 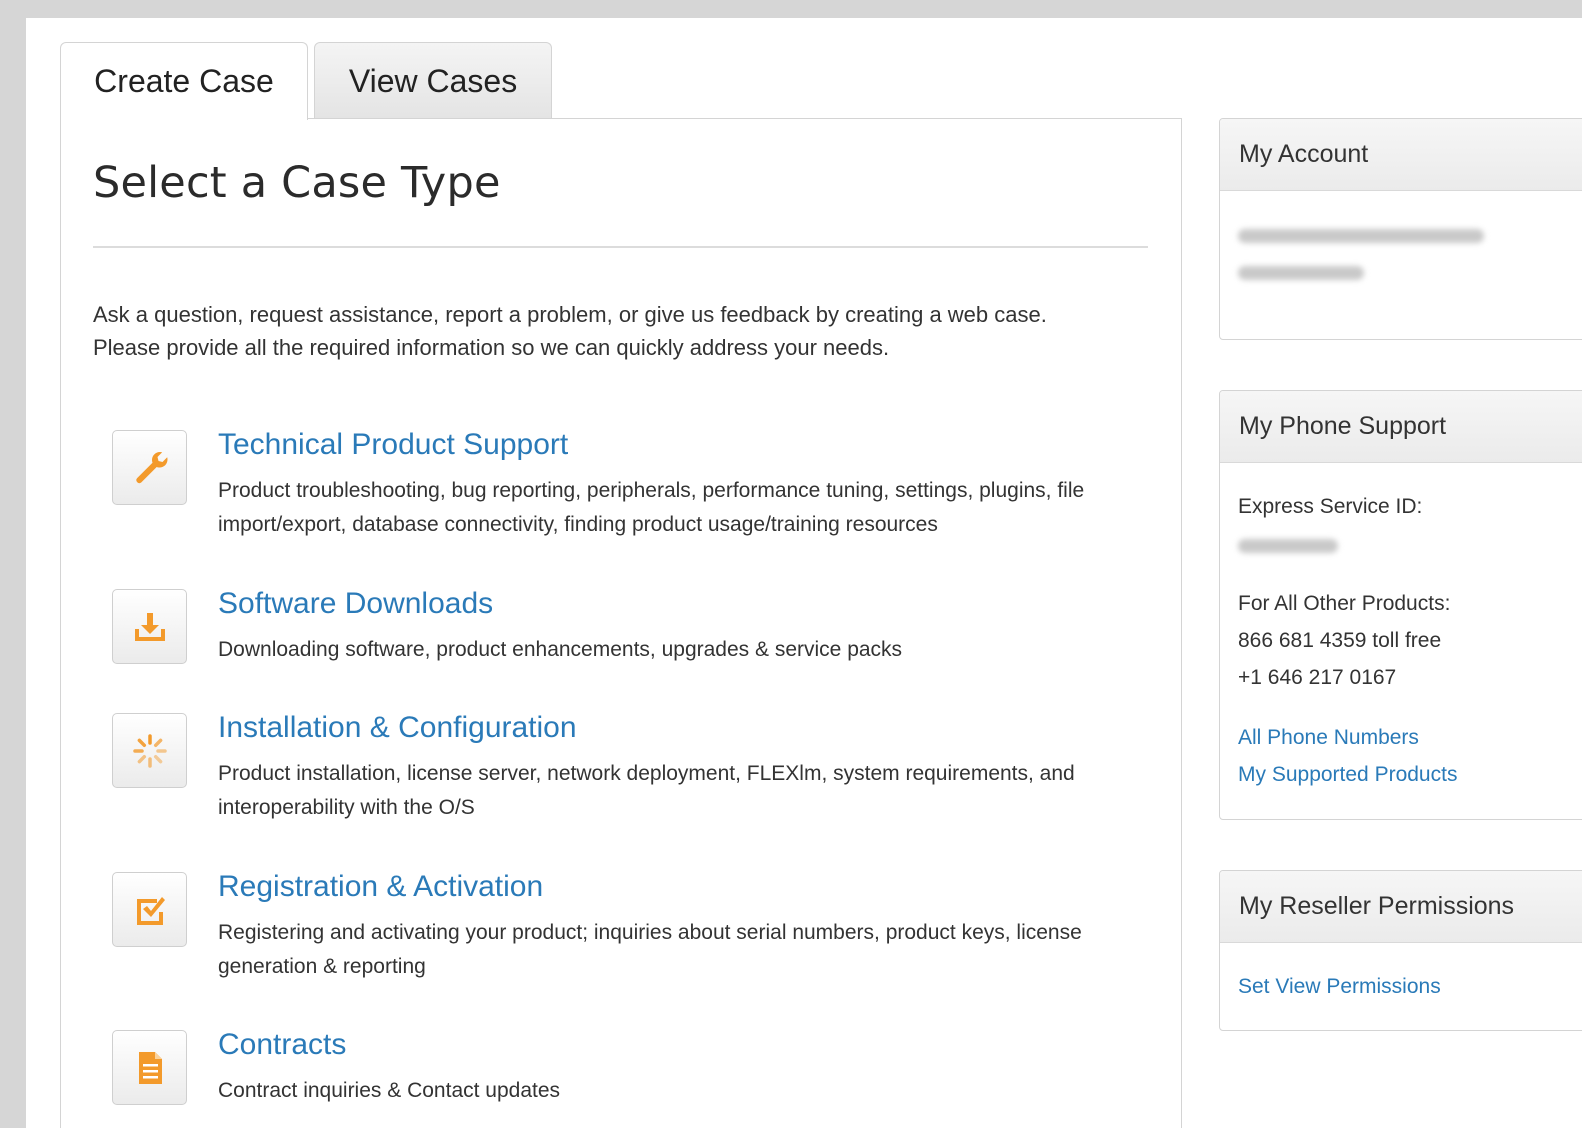 I want to click on wrench-icon, so click(x=151, y=467).